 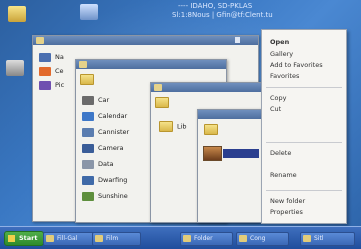 I want to click on menu-item-new-folder: New folder, so click(x=287, y=201).